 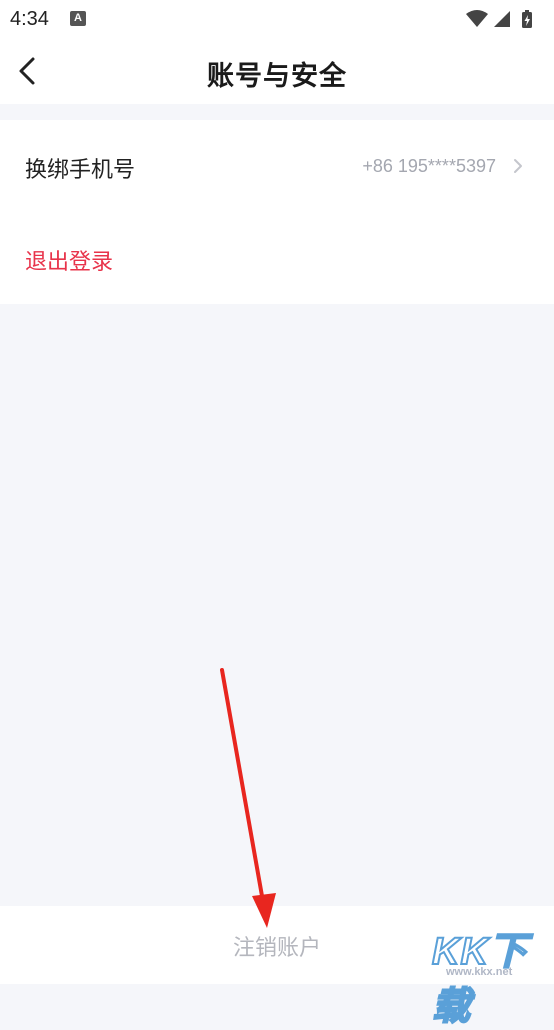 I want to click on wifi-icon, so click(x=477, y=18).